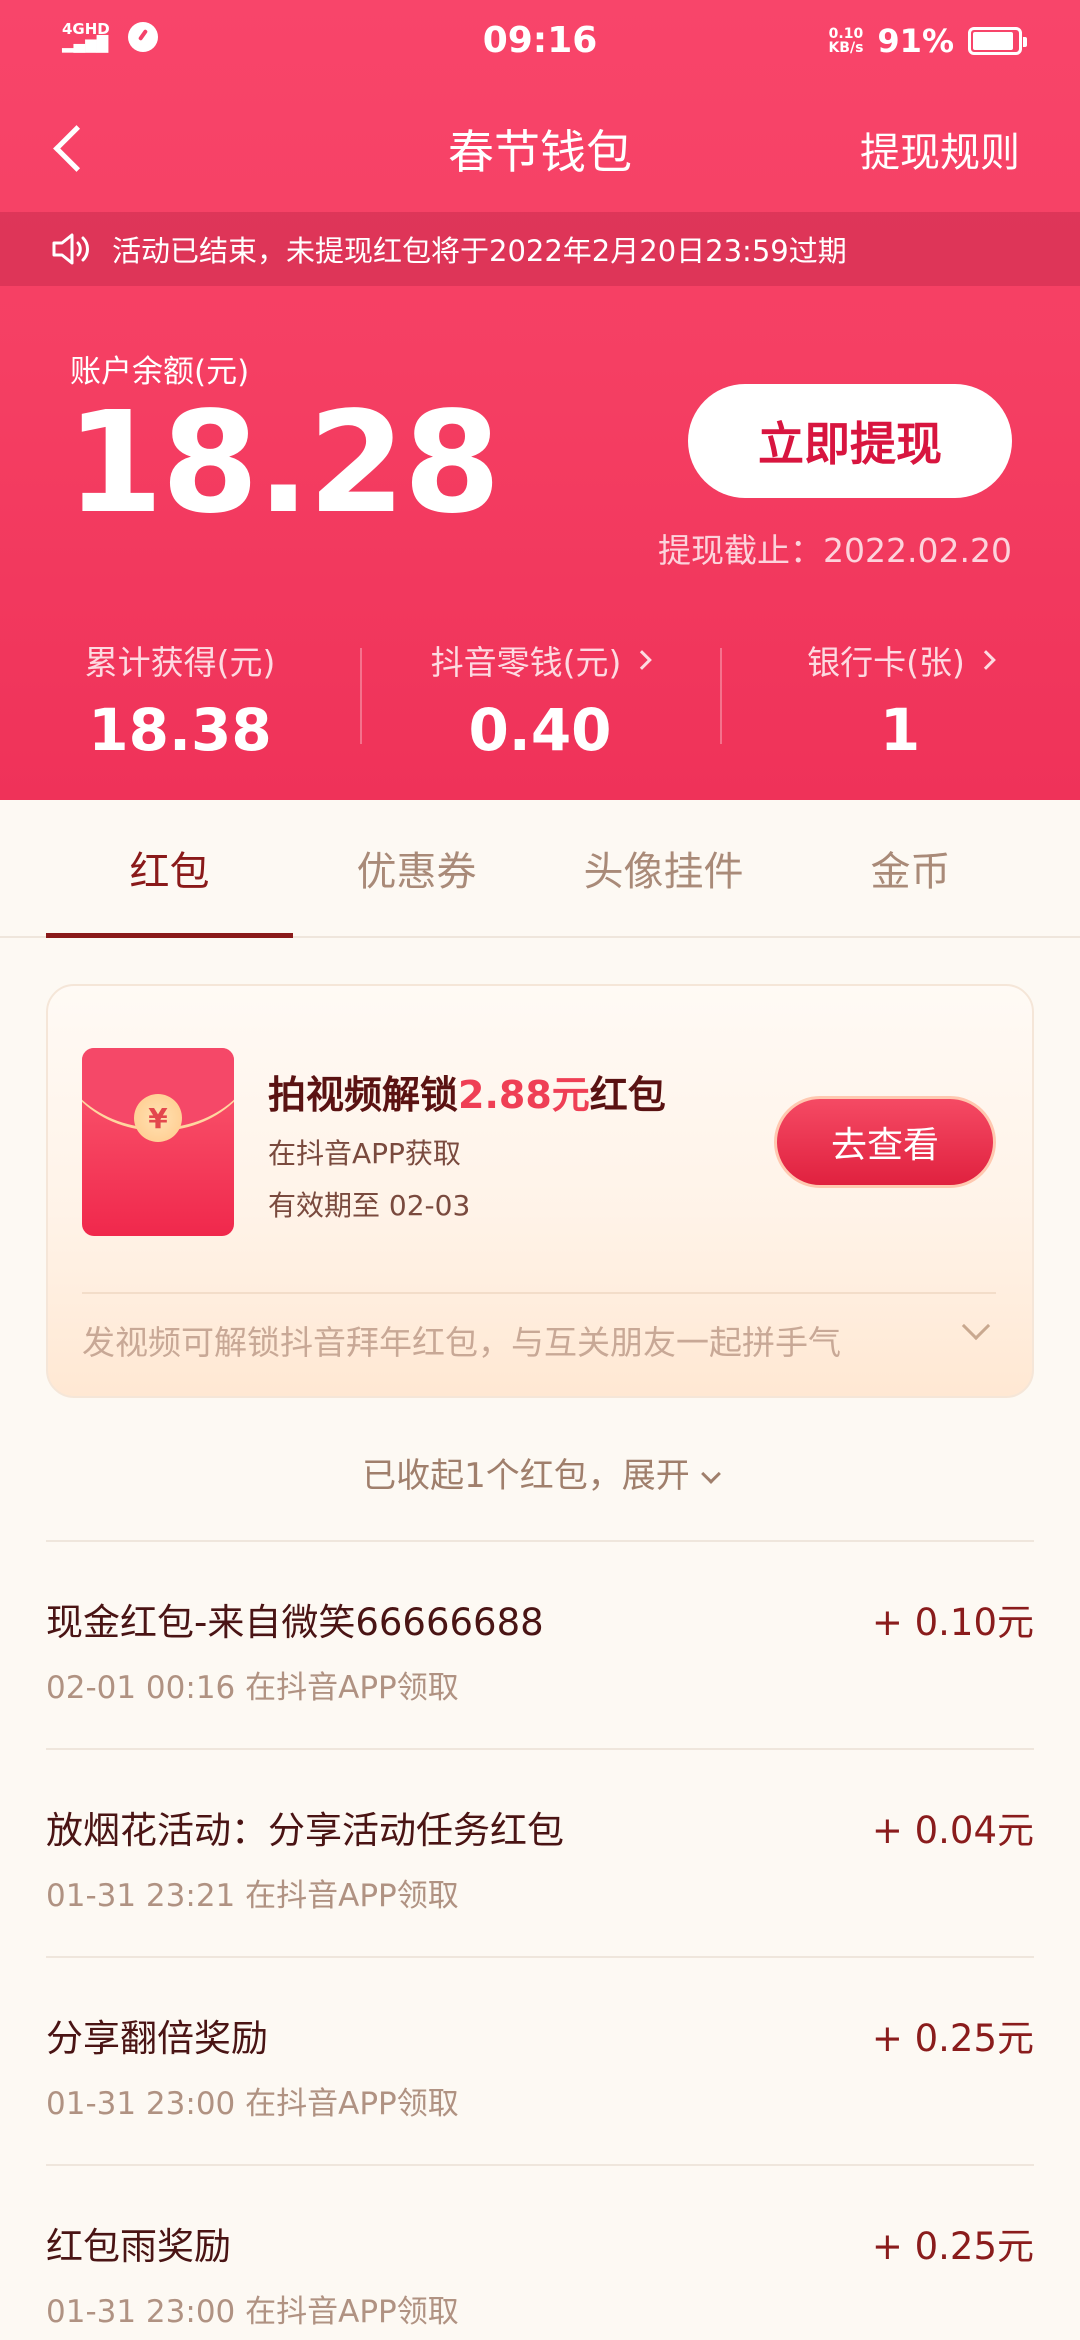 The height and width of the screenshot is (2340, 1080). I want to click on stat-label: 累计获得(元), so click(180, 662).